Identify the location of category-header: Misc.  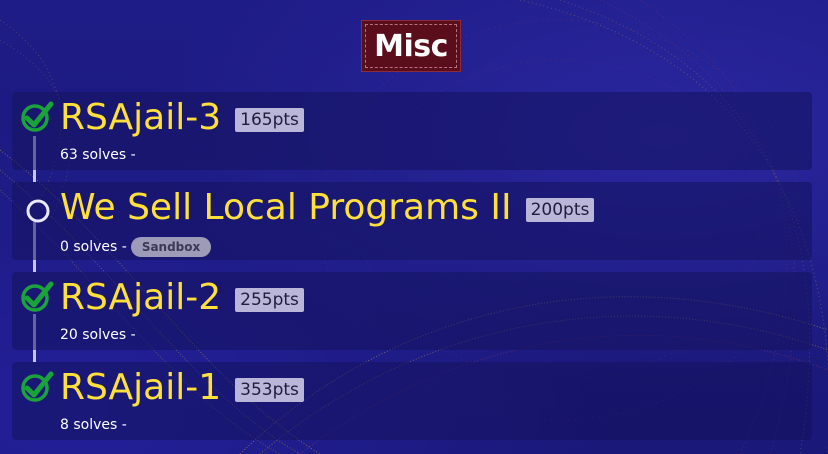
(411, 46).